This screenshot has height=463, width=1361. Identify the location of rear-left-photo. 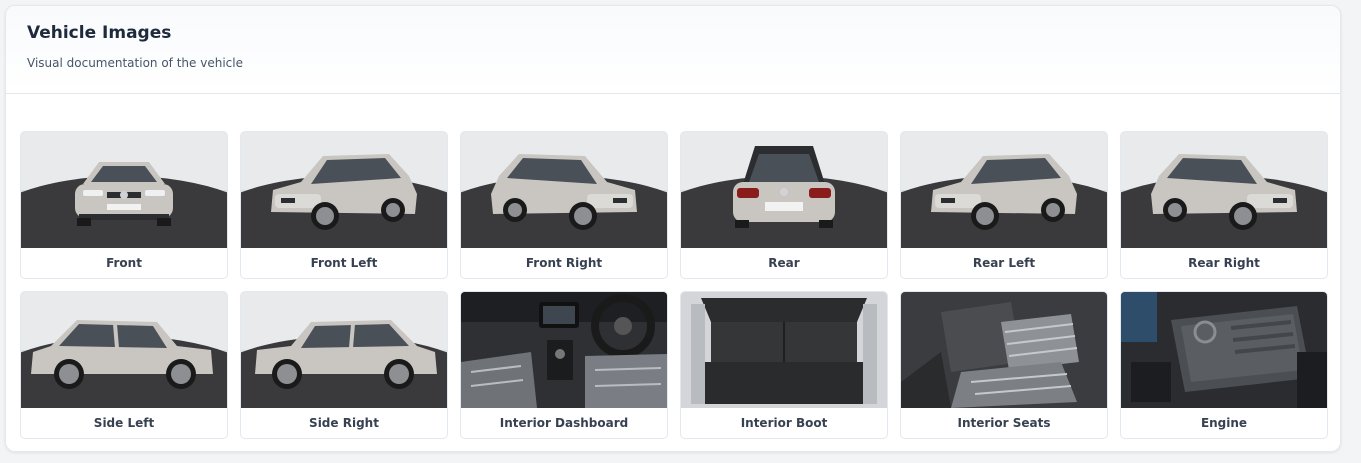
(1004, 190).